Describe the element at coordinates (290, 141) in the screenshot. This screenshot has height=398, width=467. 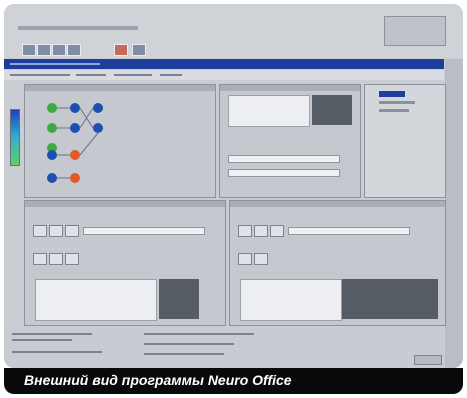
I see `data-table-panel` at that location.